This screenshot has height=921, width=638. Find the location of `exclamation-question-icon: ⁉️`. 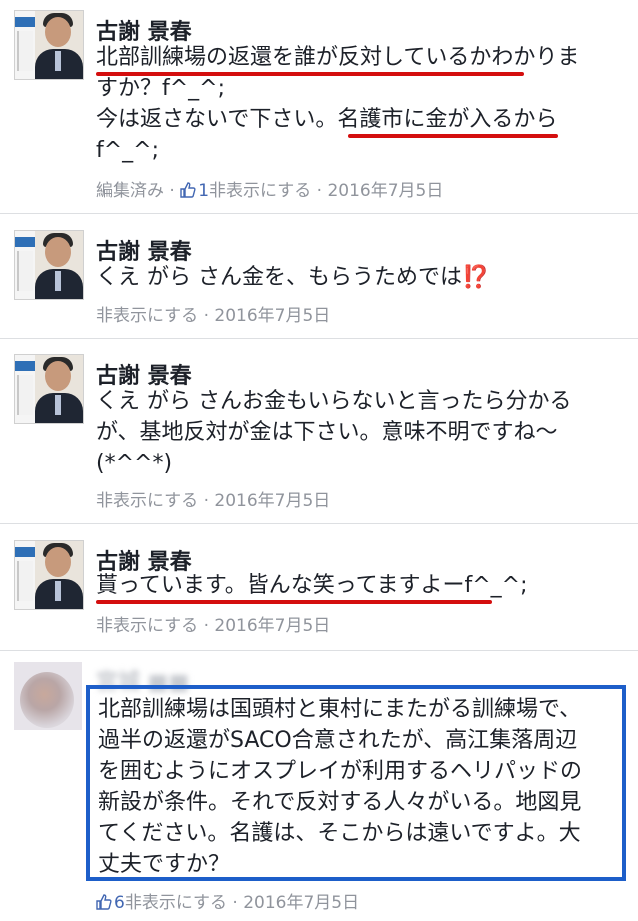

exclamation-question-icon: ⁉️ is located at coordinates (476, 277).